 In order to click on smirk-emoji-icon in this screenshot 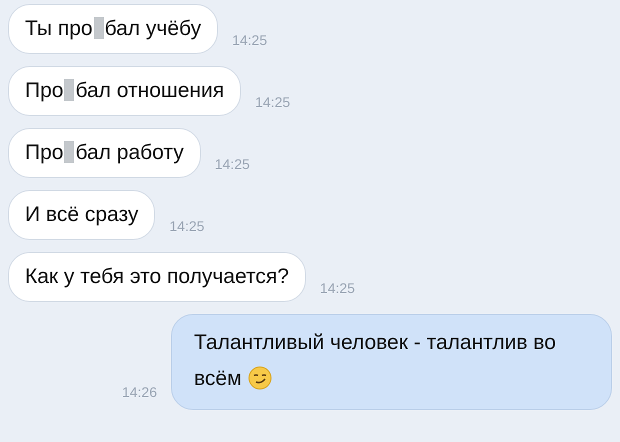, I will do `click(260, 378)`.